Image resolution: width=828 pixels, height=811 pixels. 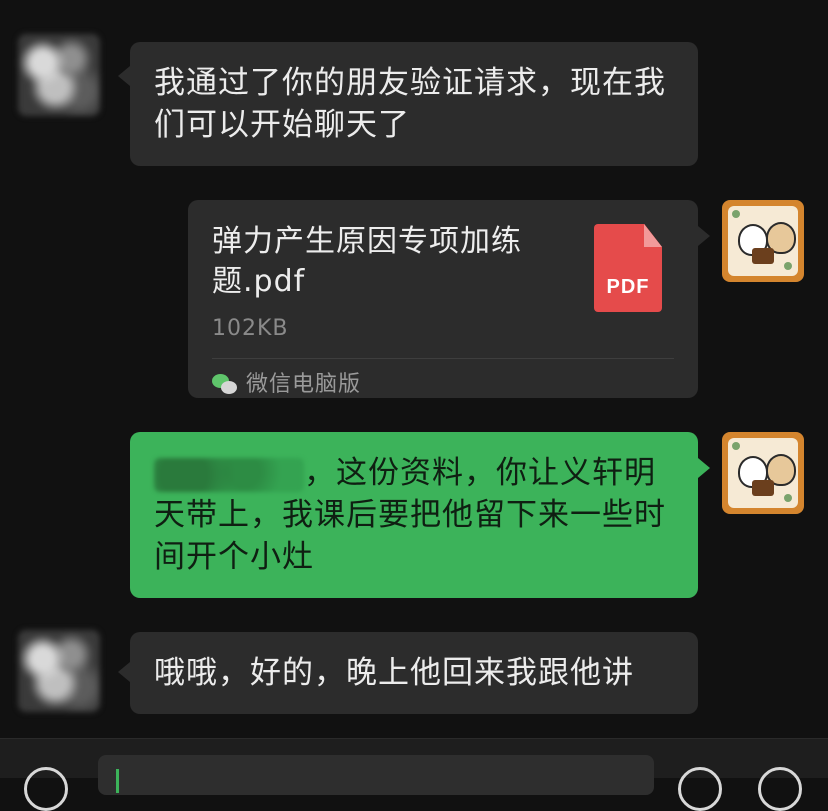 What do you see at coordinates (229, 474) in the screenshot?
I see `redacted-name` at bounding box center [229, 474].